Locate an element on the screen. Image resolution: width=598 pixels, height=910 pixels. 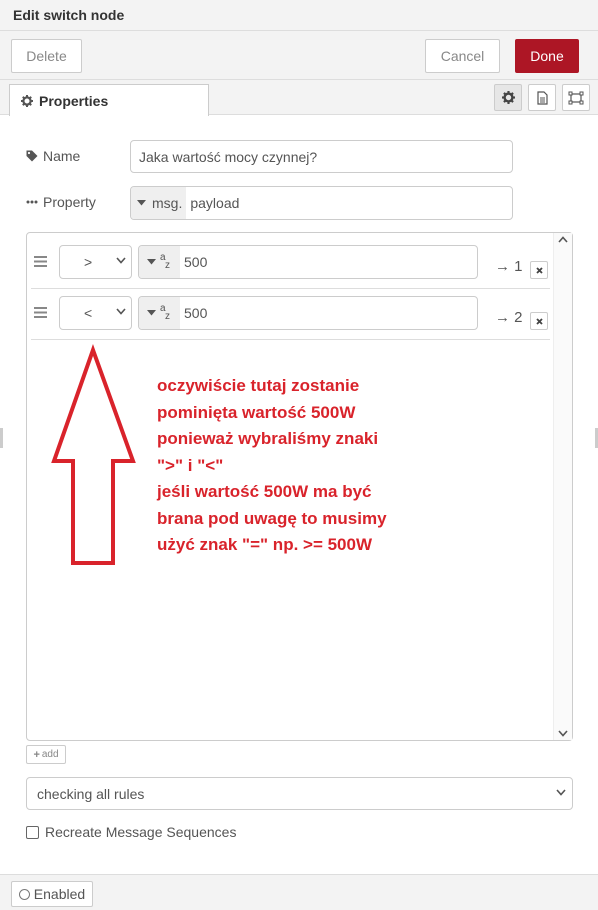
rule-operator-select: > is located at coordinates (95, 262).